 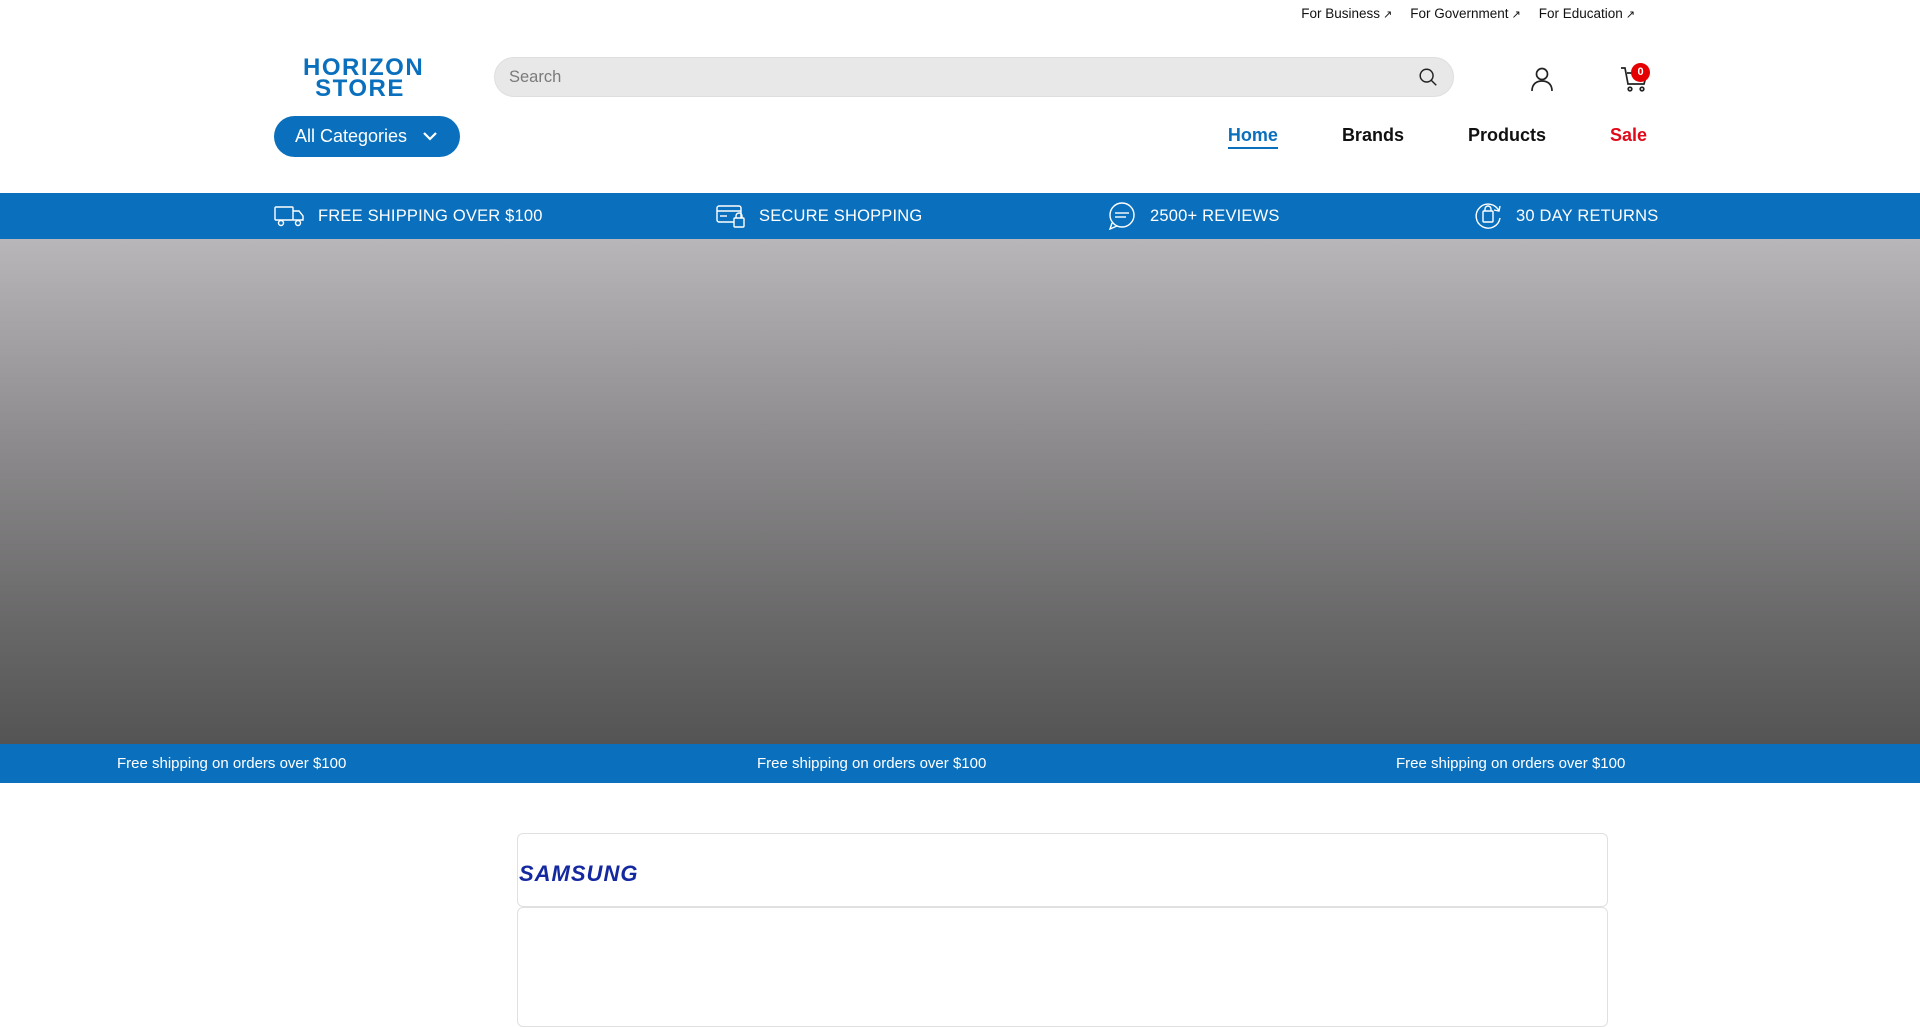 What do you see at coordinates (1459, 13) in the screenshot?
I see `for-government-label: For Government` at bounding box center [1459, 13].